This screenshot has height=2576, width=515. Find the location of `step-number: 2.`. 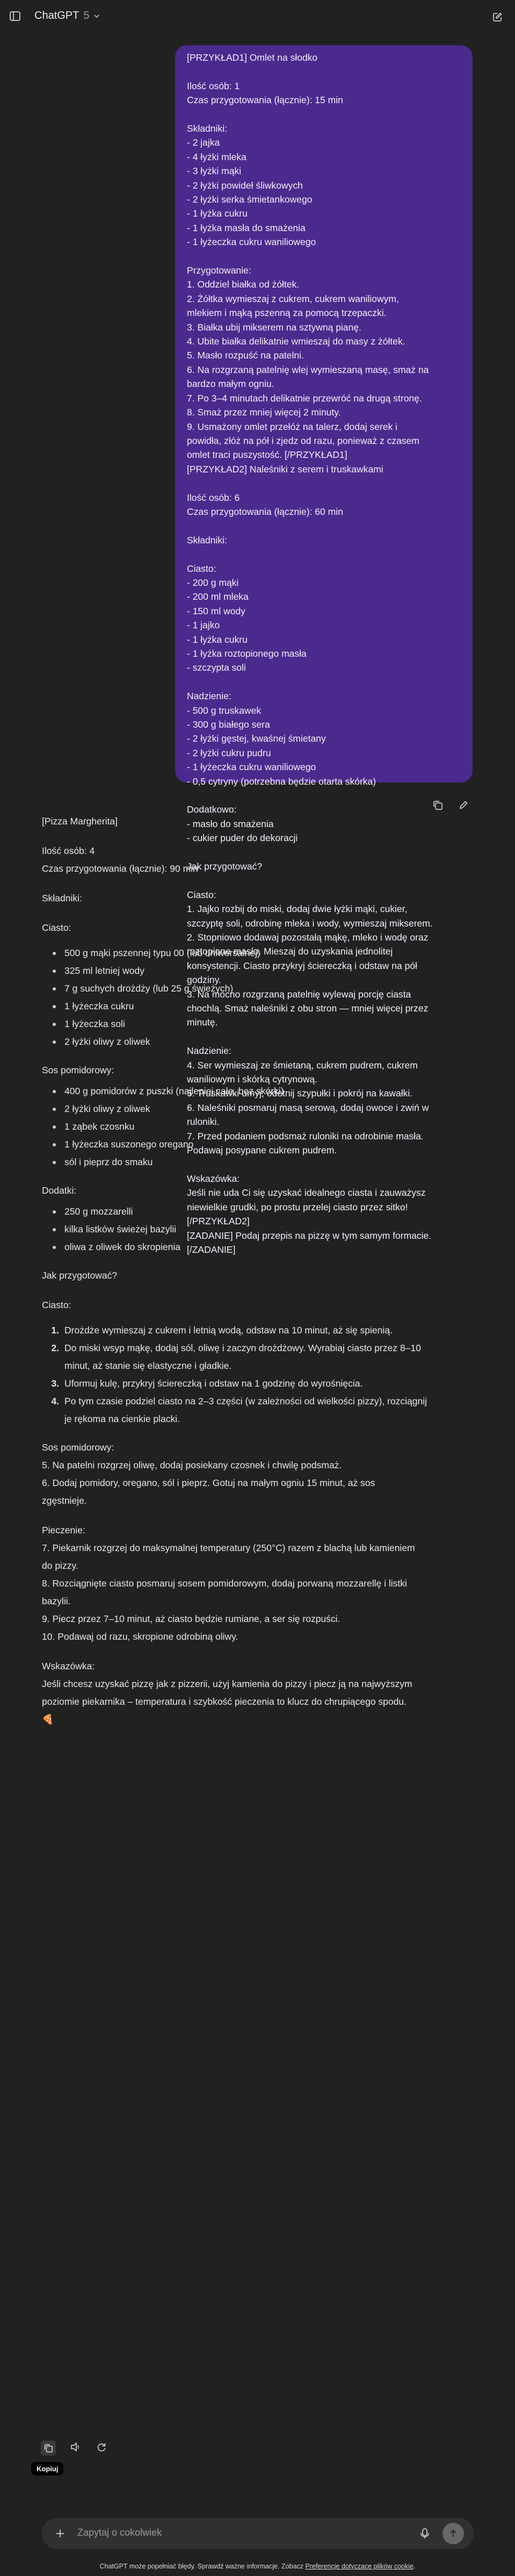

step-number: 2. is located at coordinates (55, 1348).